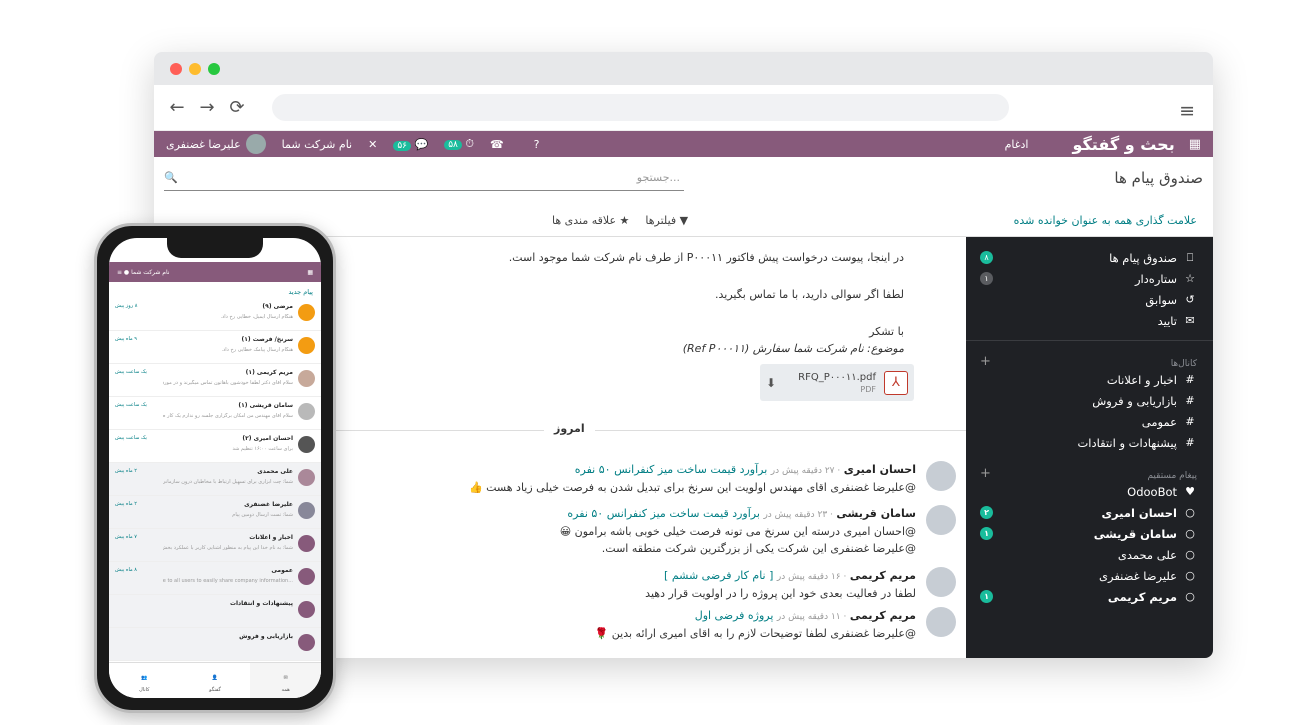 The width and height of the screenshot is (1290, 725). What do you see at coordinates (1089, 596) in the screenshot?
I see `sidebar-direct: ○ مریم کریمی ۱` at bounding box center [1089, 596].